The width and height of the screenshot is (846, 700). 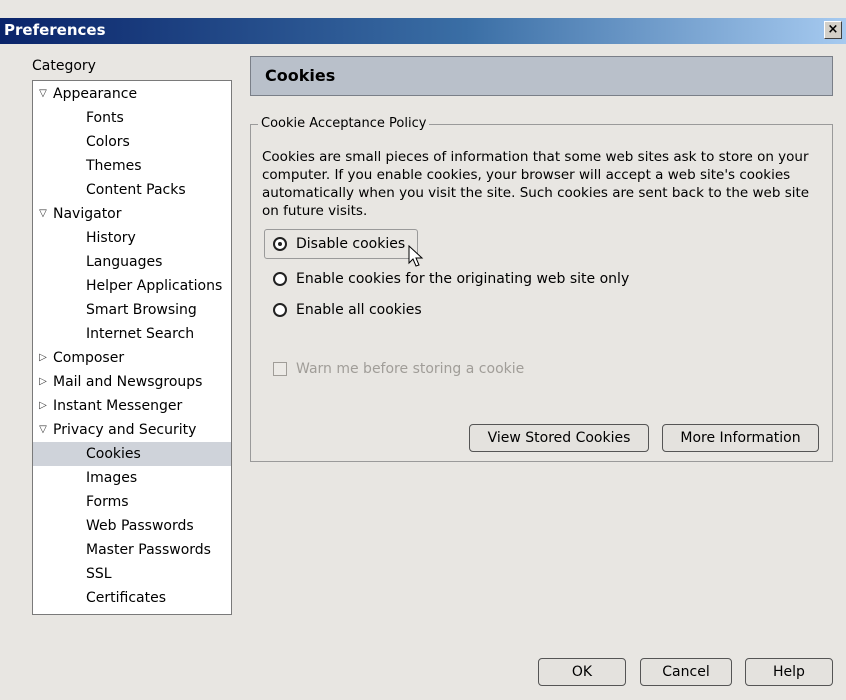 What do you see at coordinates (141, 310) in the screenshot?
I see `tree-item-label: Smart Browsing` at bounding box center [141, 310].